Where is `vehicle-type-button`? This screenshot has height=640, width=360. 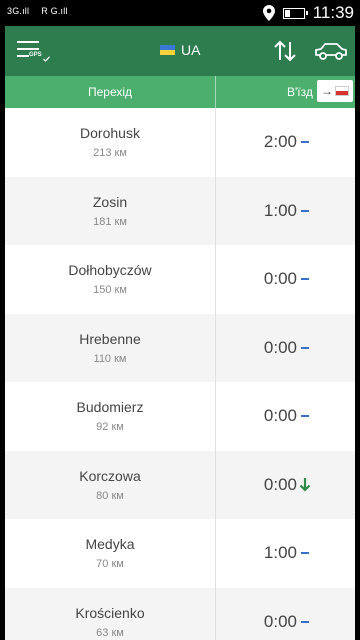 vehicle-type-button is located at coordinates (331, 51).